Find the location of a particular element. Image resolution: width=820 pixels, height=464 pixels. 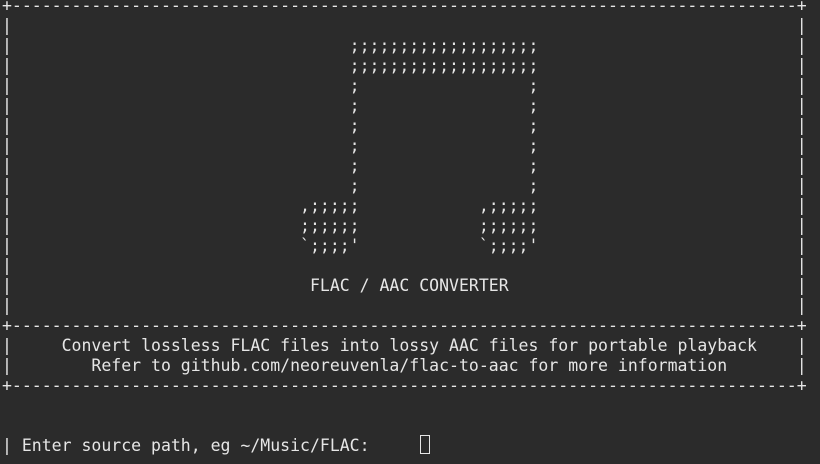

ascii-art-line: | ,;;;;; ,;;;;; | is located at coordinates (404, 205).